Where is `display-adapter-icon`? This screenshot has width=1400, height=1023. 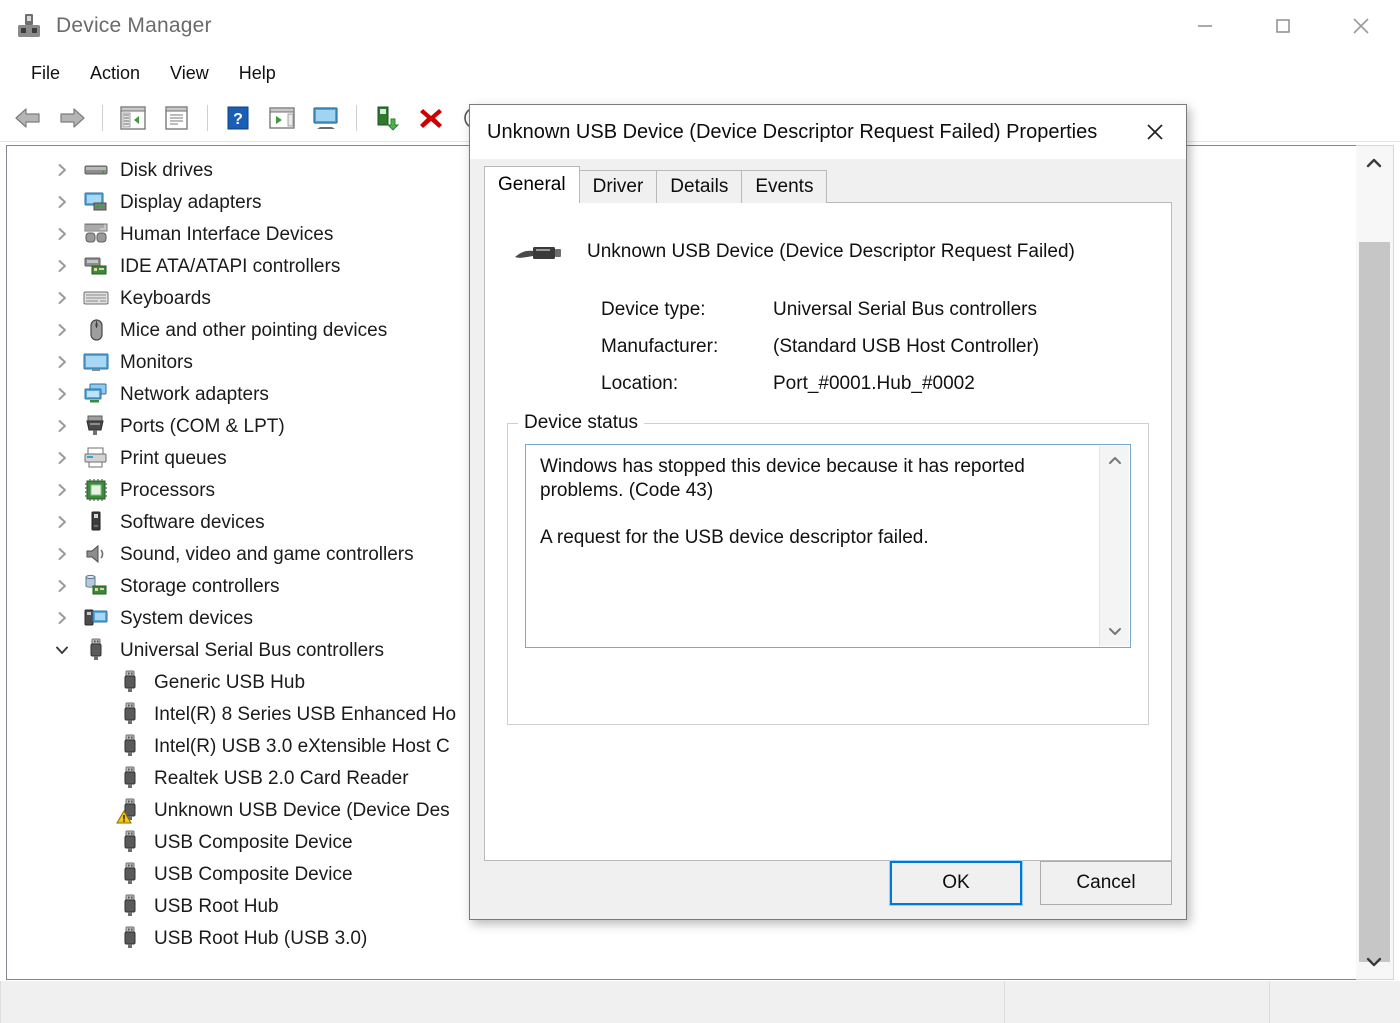
display-adapter-icon is located at coordinates (96, 202).